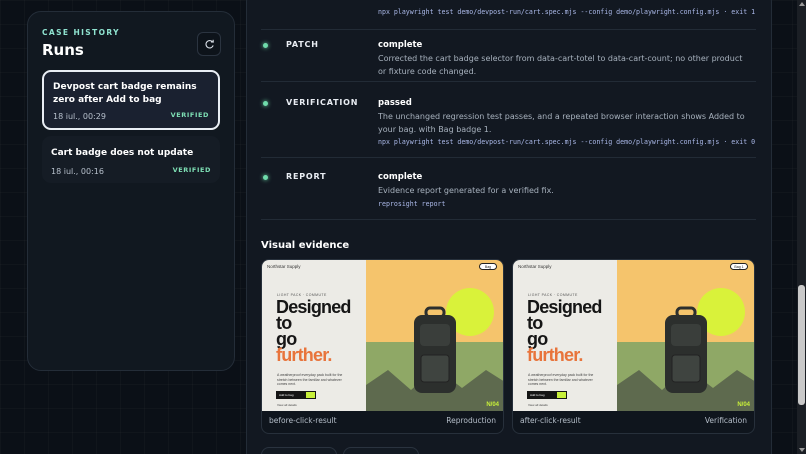 The width and height of the screenshot is (806, 454). What do you see at coordinates (633, 267) in the screenshot?
I see `shot-nav: Northstar Supply Bag 1` at bounding box center [633, 267].